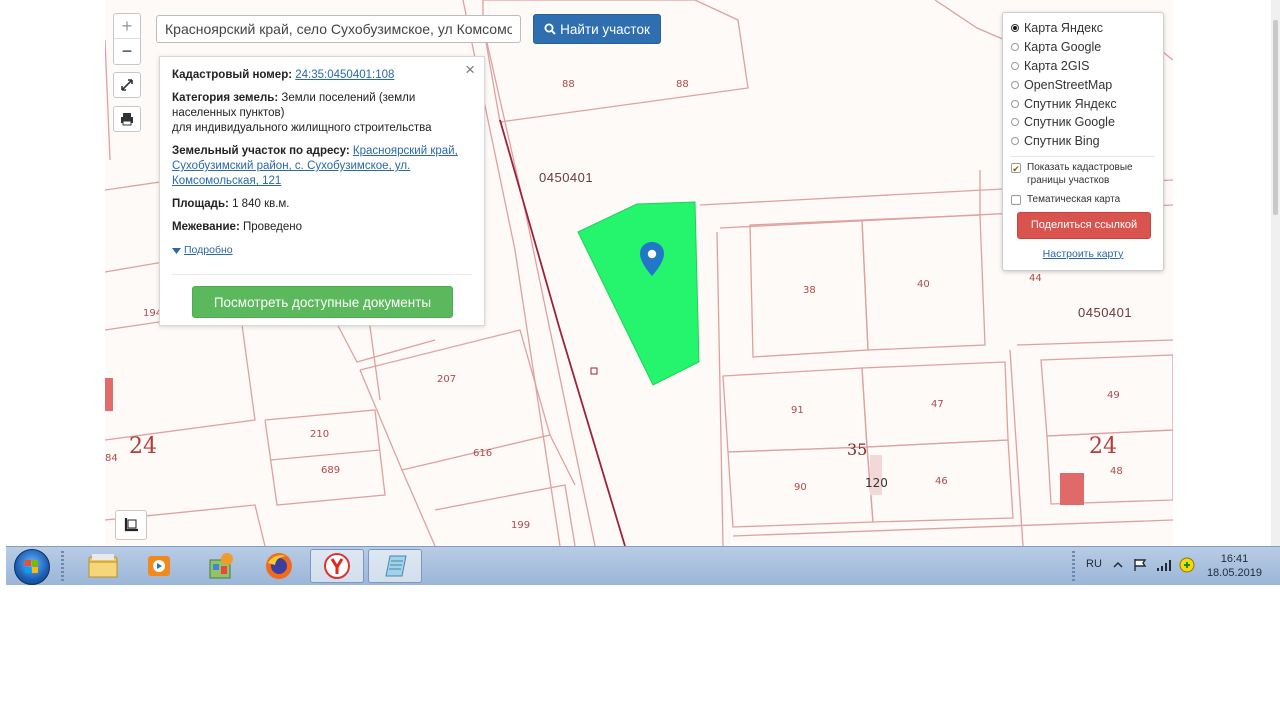  I want to click on yandex-browser-icon, so click(337, 566).